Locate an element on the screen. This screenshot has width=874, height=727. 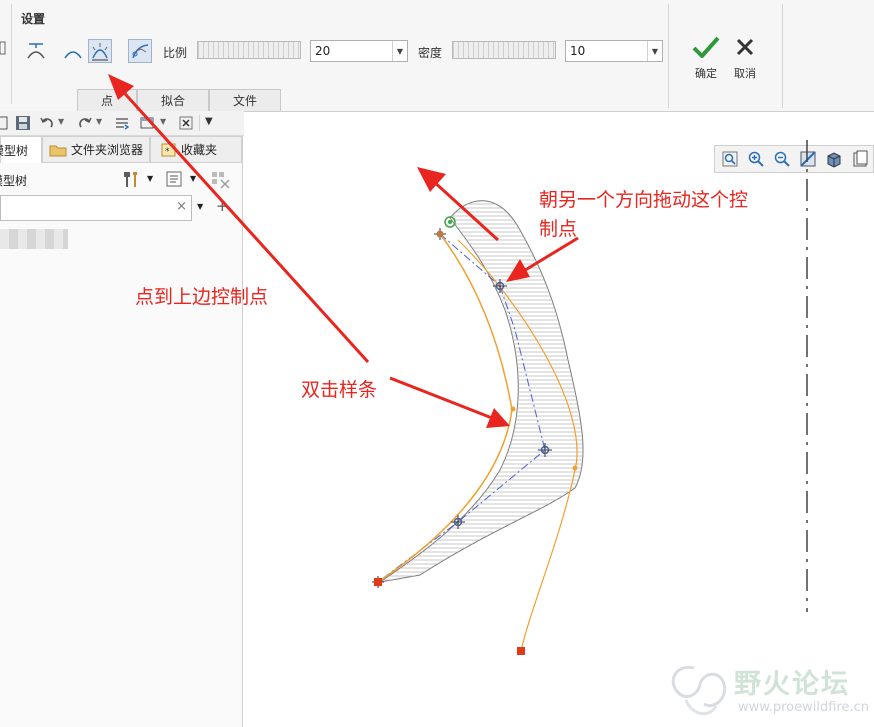
redo-icon is located at coordinates (85, 123).